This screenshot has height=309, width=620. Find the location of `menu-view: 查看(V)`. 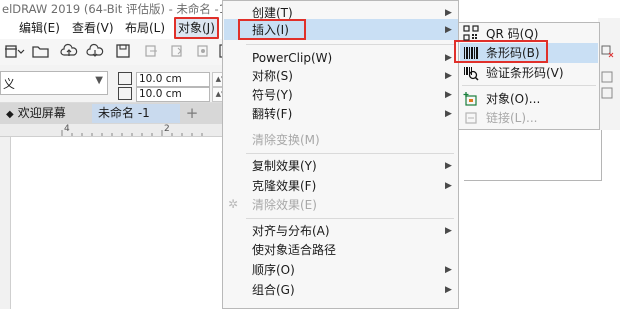

menu-view: 查看(V) is located at coordinates (93, 28).